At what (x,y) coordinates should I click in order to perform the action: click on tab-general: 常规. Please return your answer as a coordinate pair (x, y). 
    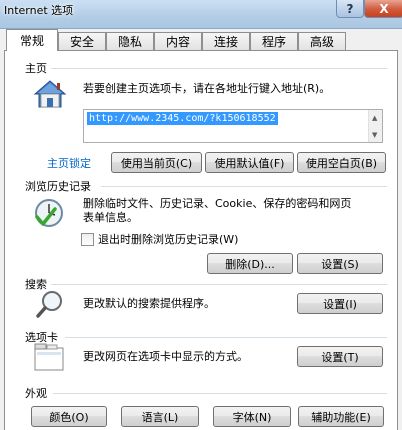
    Looking at the image, I should click on (32, 40).